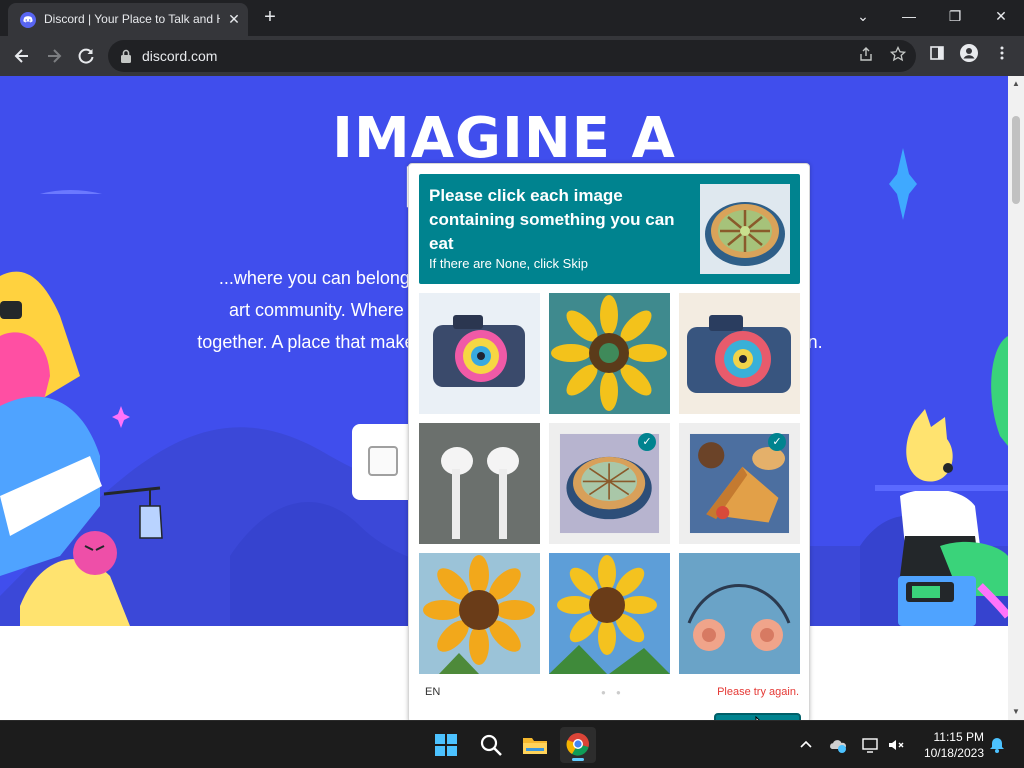 This screenshot has height=768, width=1024. What do you see at coordinates (896, 745) in the screenshot?
I see `volume-muted-icon` at bounding box center [896, 745].